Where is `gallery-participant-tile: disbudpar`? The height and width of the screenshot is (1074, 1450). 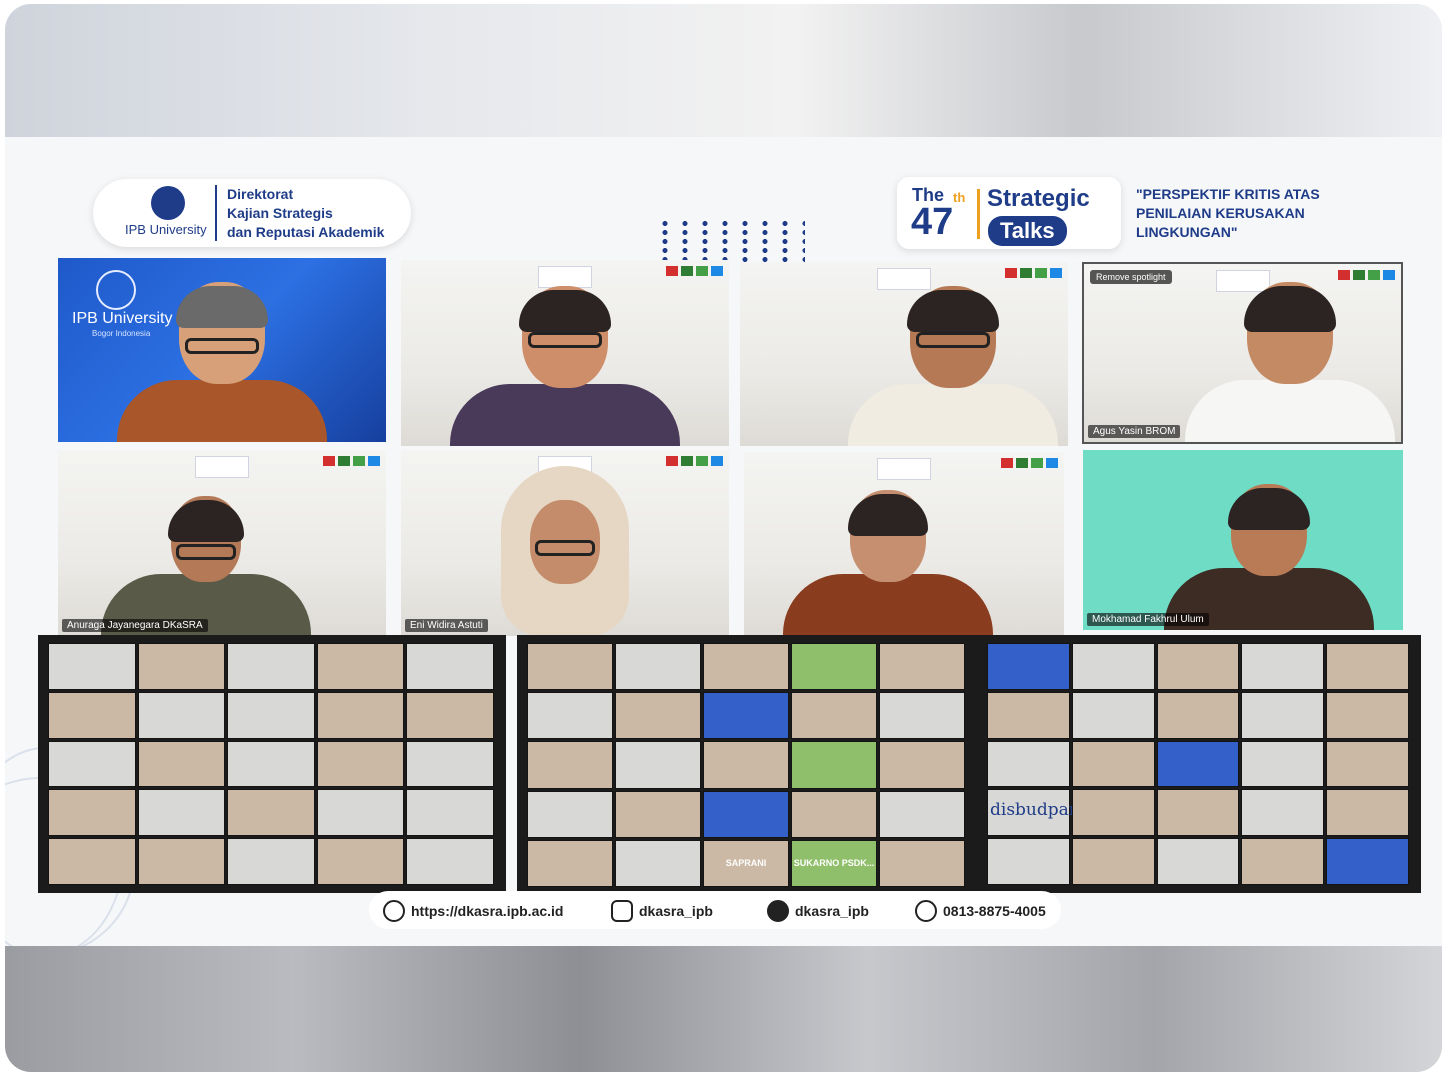 gallery-participant-tile: disbudpar is located at coordinates (1032, 813).